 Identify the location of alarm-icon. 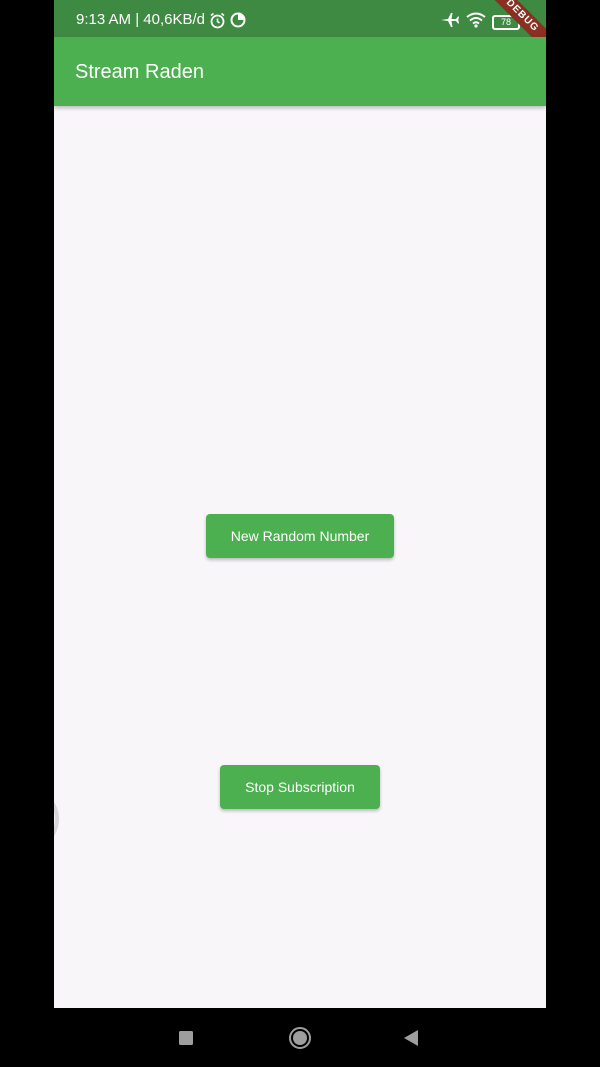
(217, 20).